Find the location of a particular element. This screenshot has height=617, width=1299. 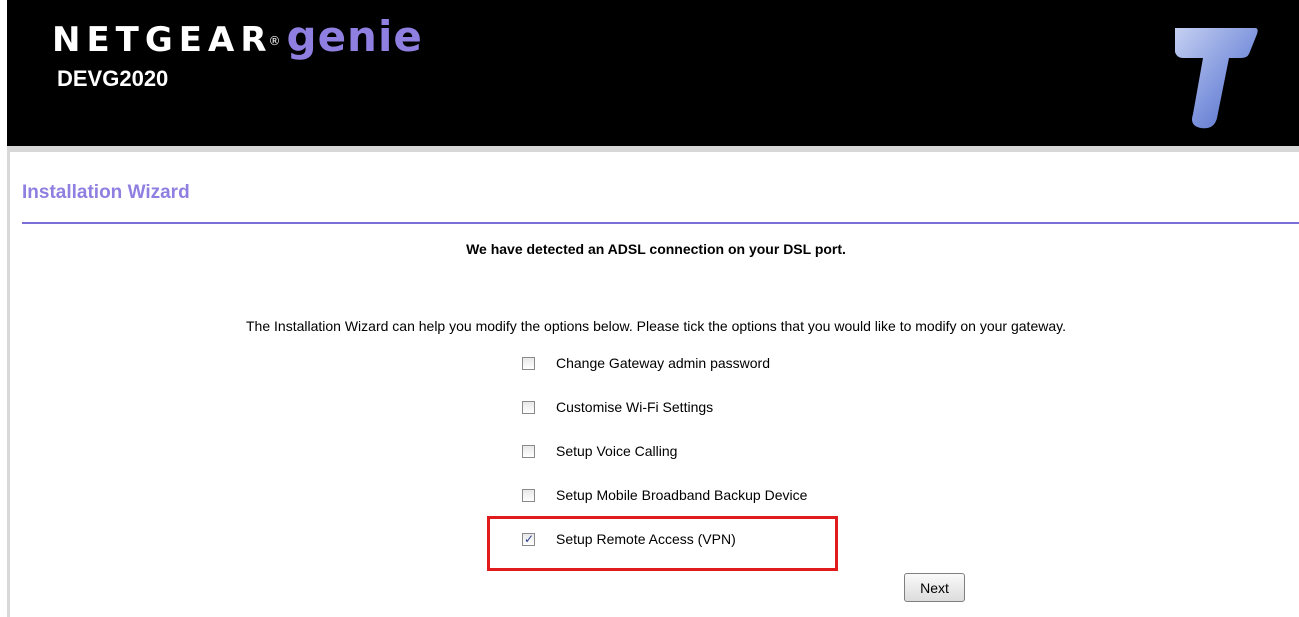

brand-netgear-text: NETGEAR is located at coordinates (162, 40).